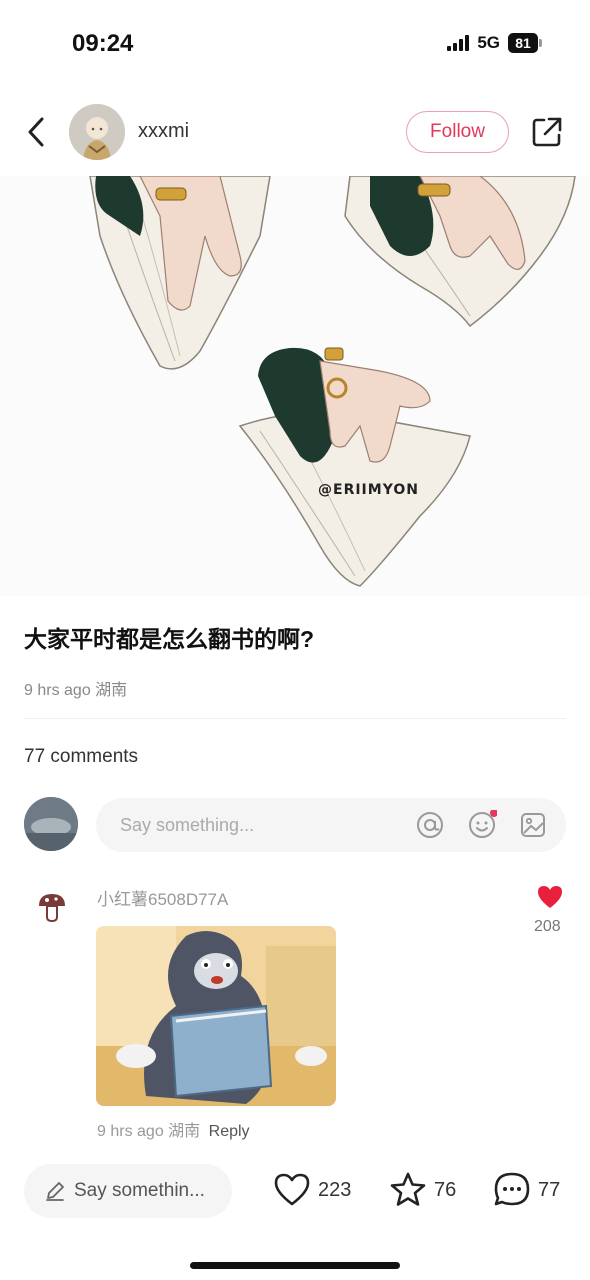 Image resolution: width=590 pixels, height=1280 pixels. I want to click on my-avatar, so click(51, 824).